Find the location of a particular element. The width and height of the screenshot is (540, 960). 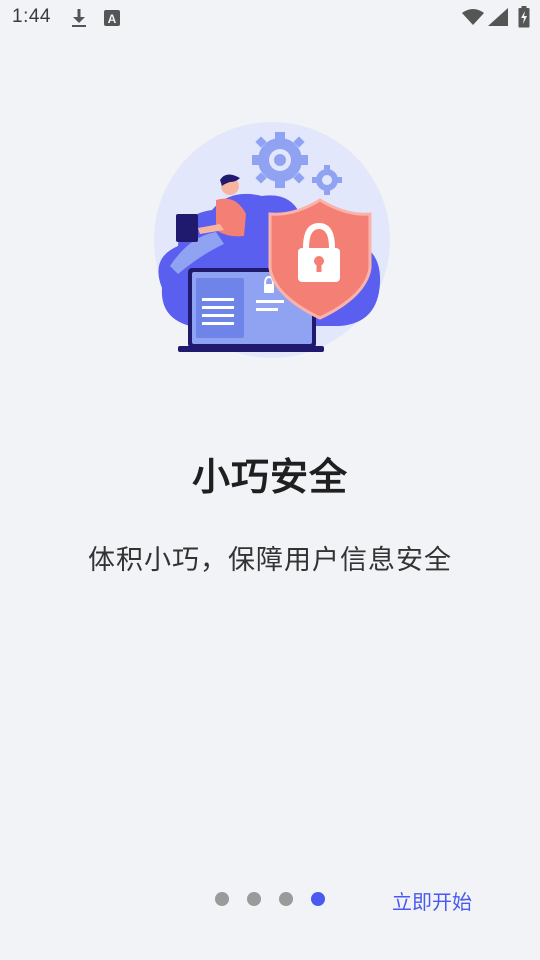

font-a-icon: A is located at coordinates (112, 20).